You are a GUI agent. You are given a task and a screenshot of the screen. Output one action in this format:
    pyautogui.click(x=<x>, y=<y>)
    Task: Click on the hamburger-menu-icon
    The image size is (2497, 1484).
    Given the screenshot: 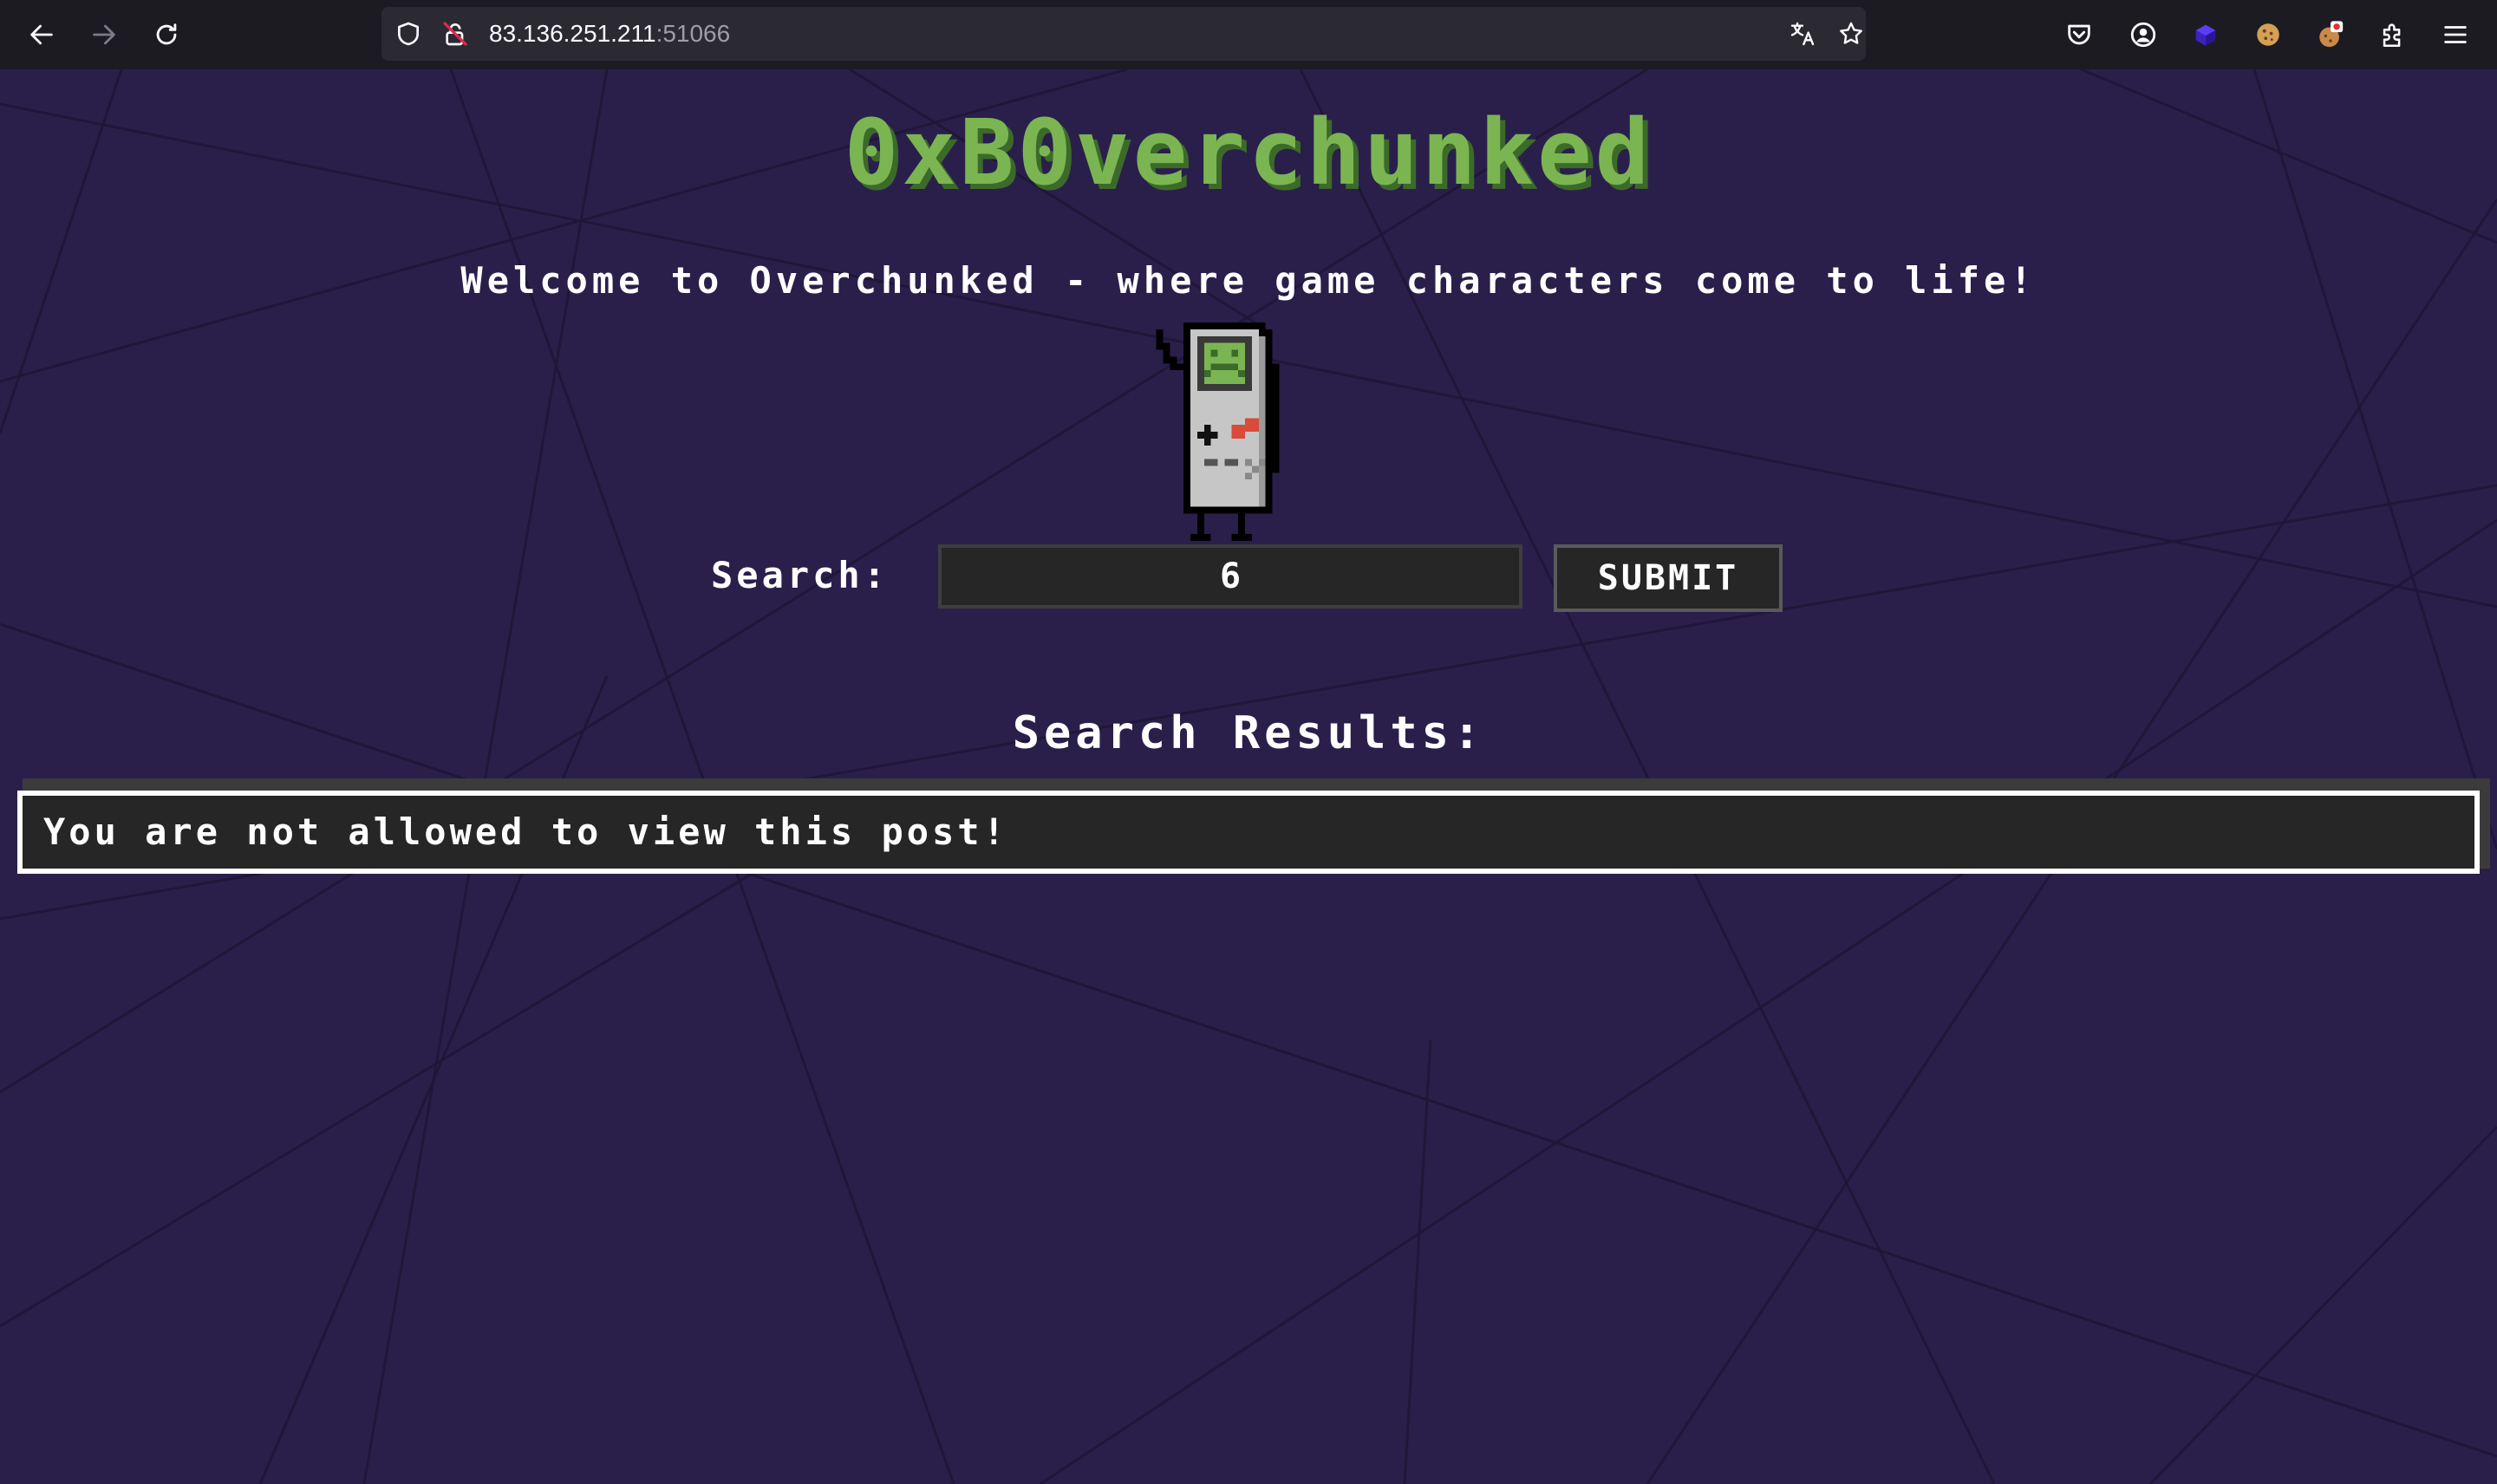 What is the action you would take?
    pyautogui.click(x=2455, y=34)
    